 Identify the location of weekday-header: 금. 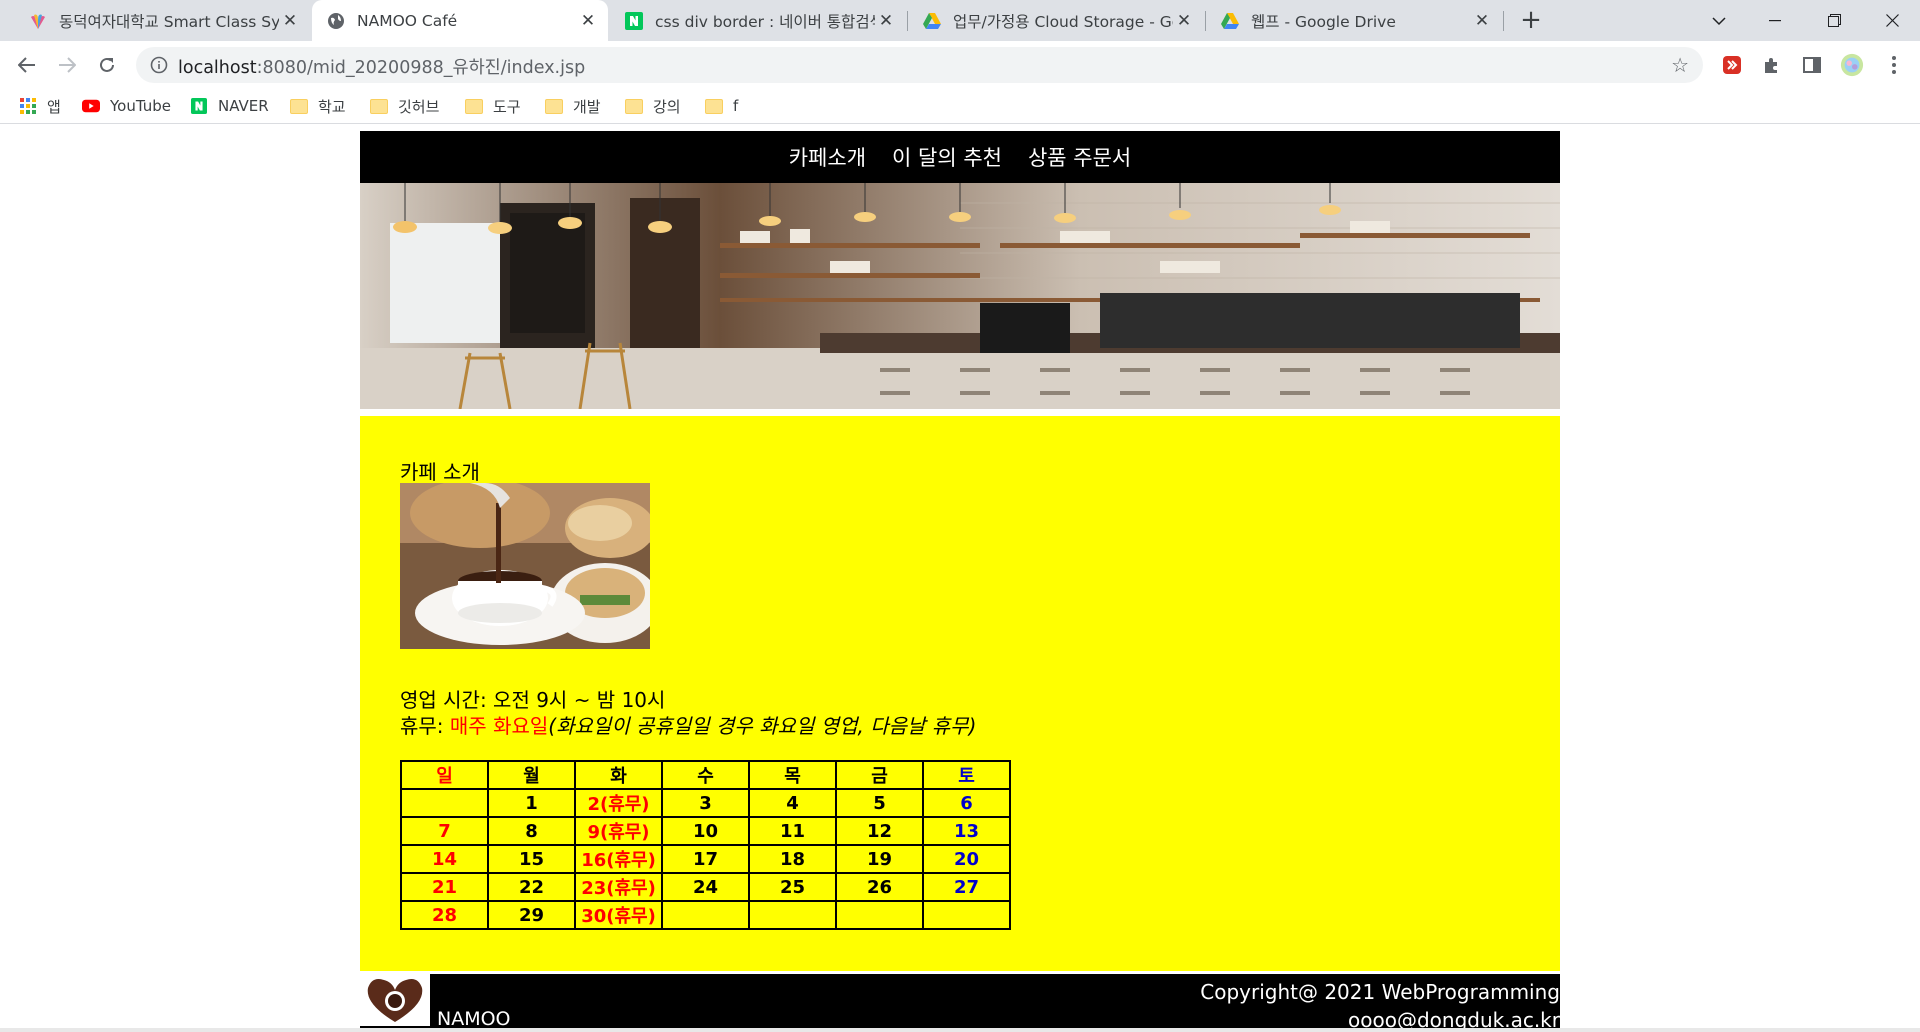
(879, 775).